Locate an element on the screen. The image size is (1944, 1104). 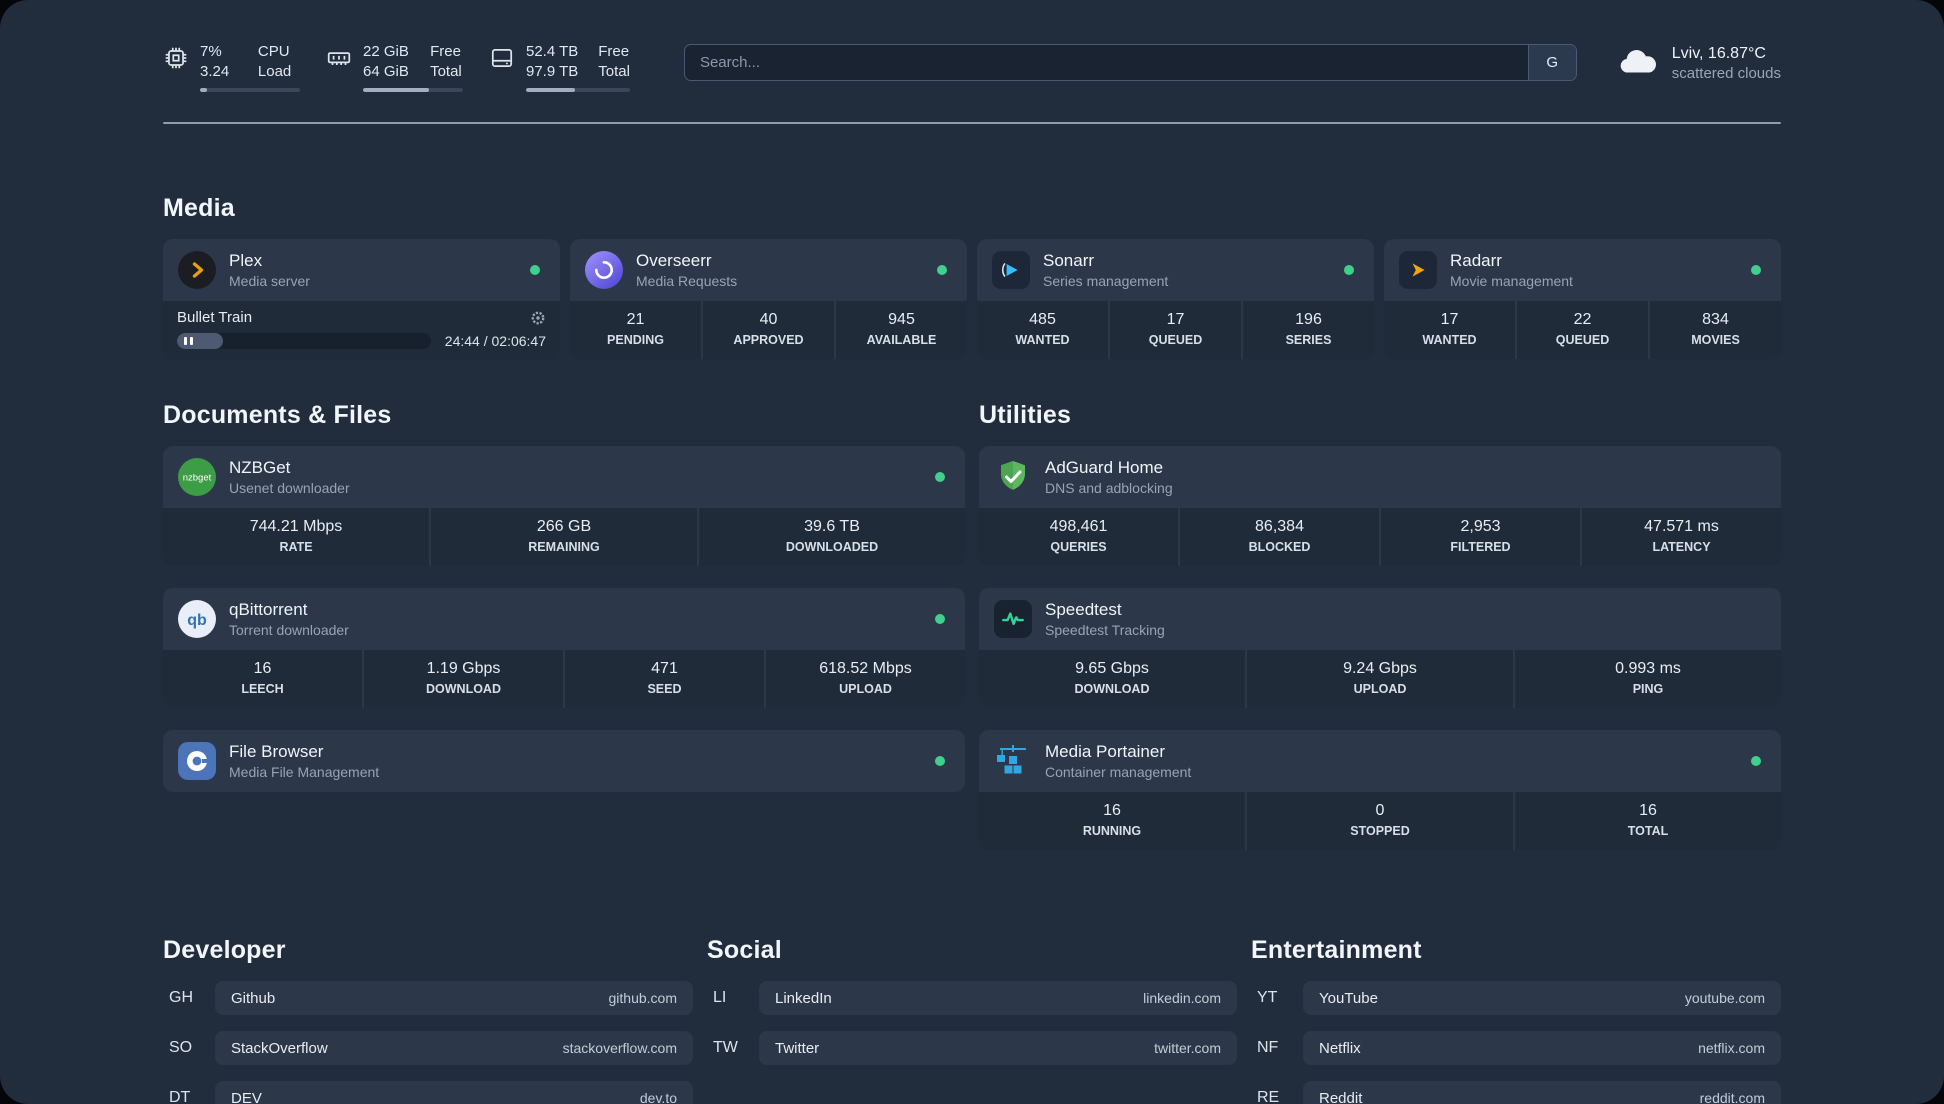
bookmark-abbr: TW is located at coordinates (725, 1047).